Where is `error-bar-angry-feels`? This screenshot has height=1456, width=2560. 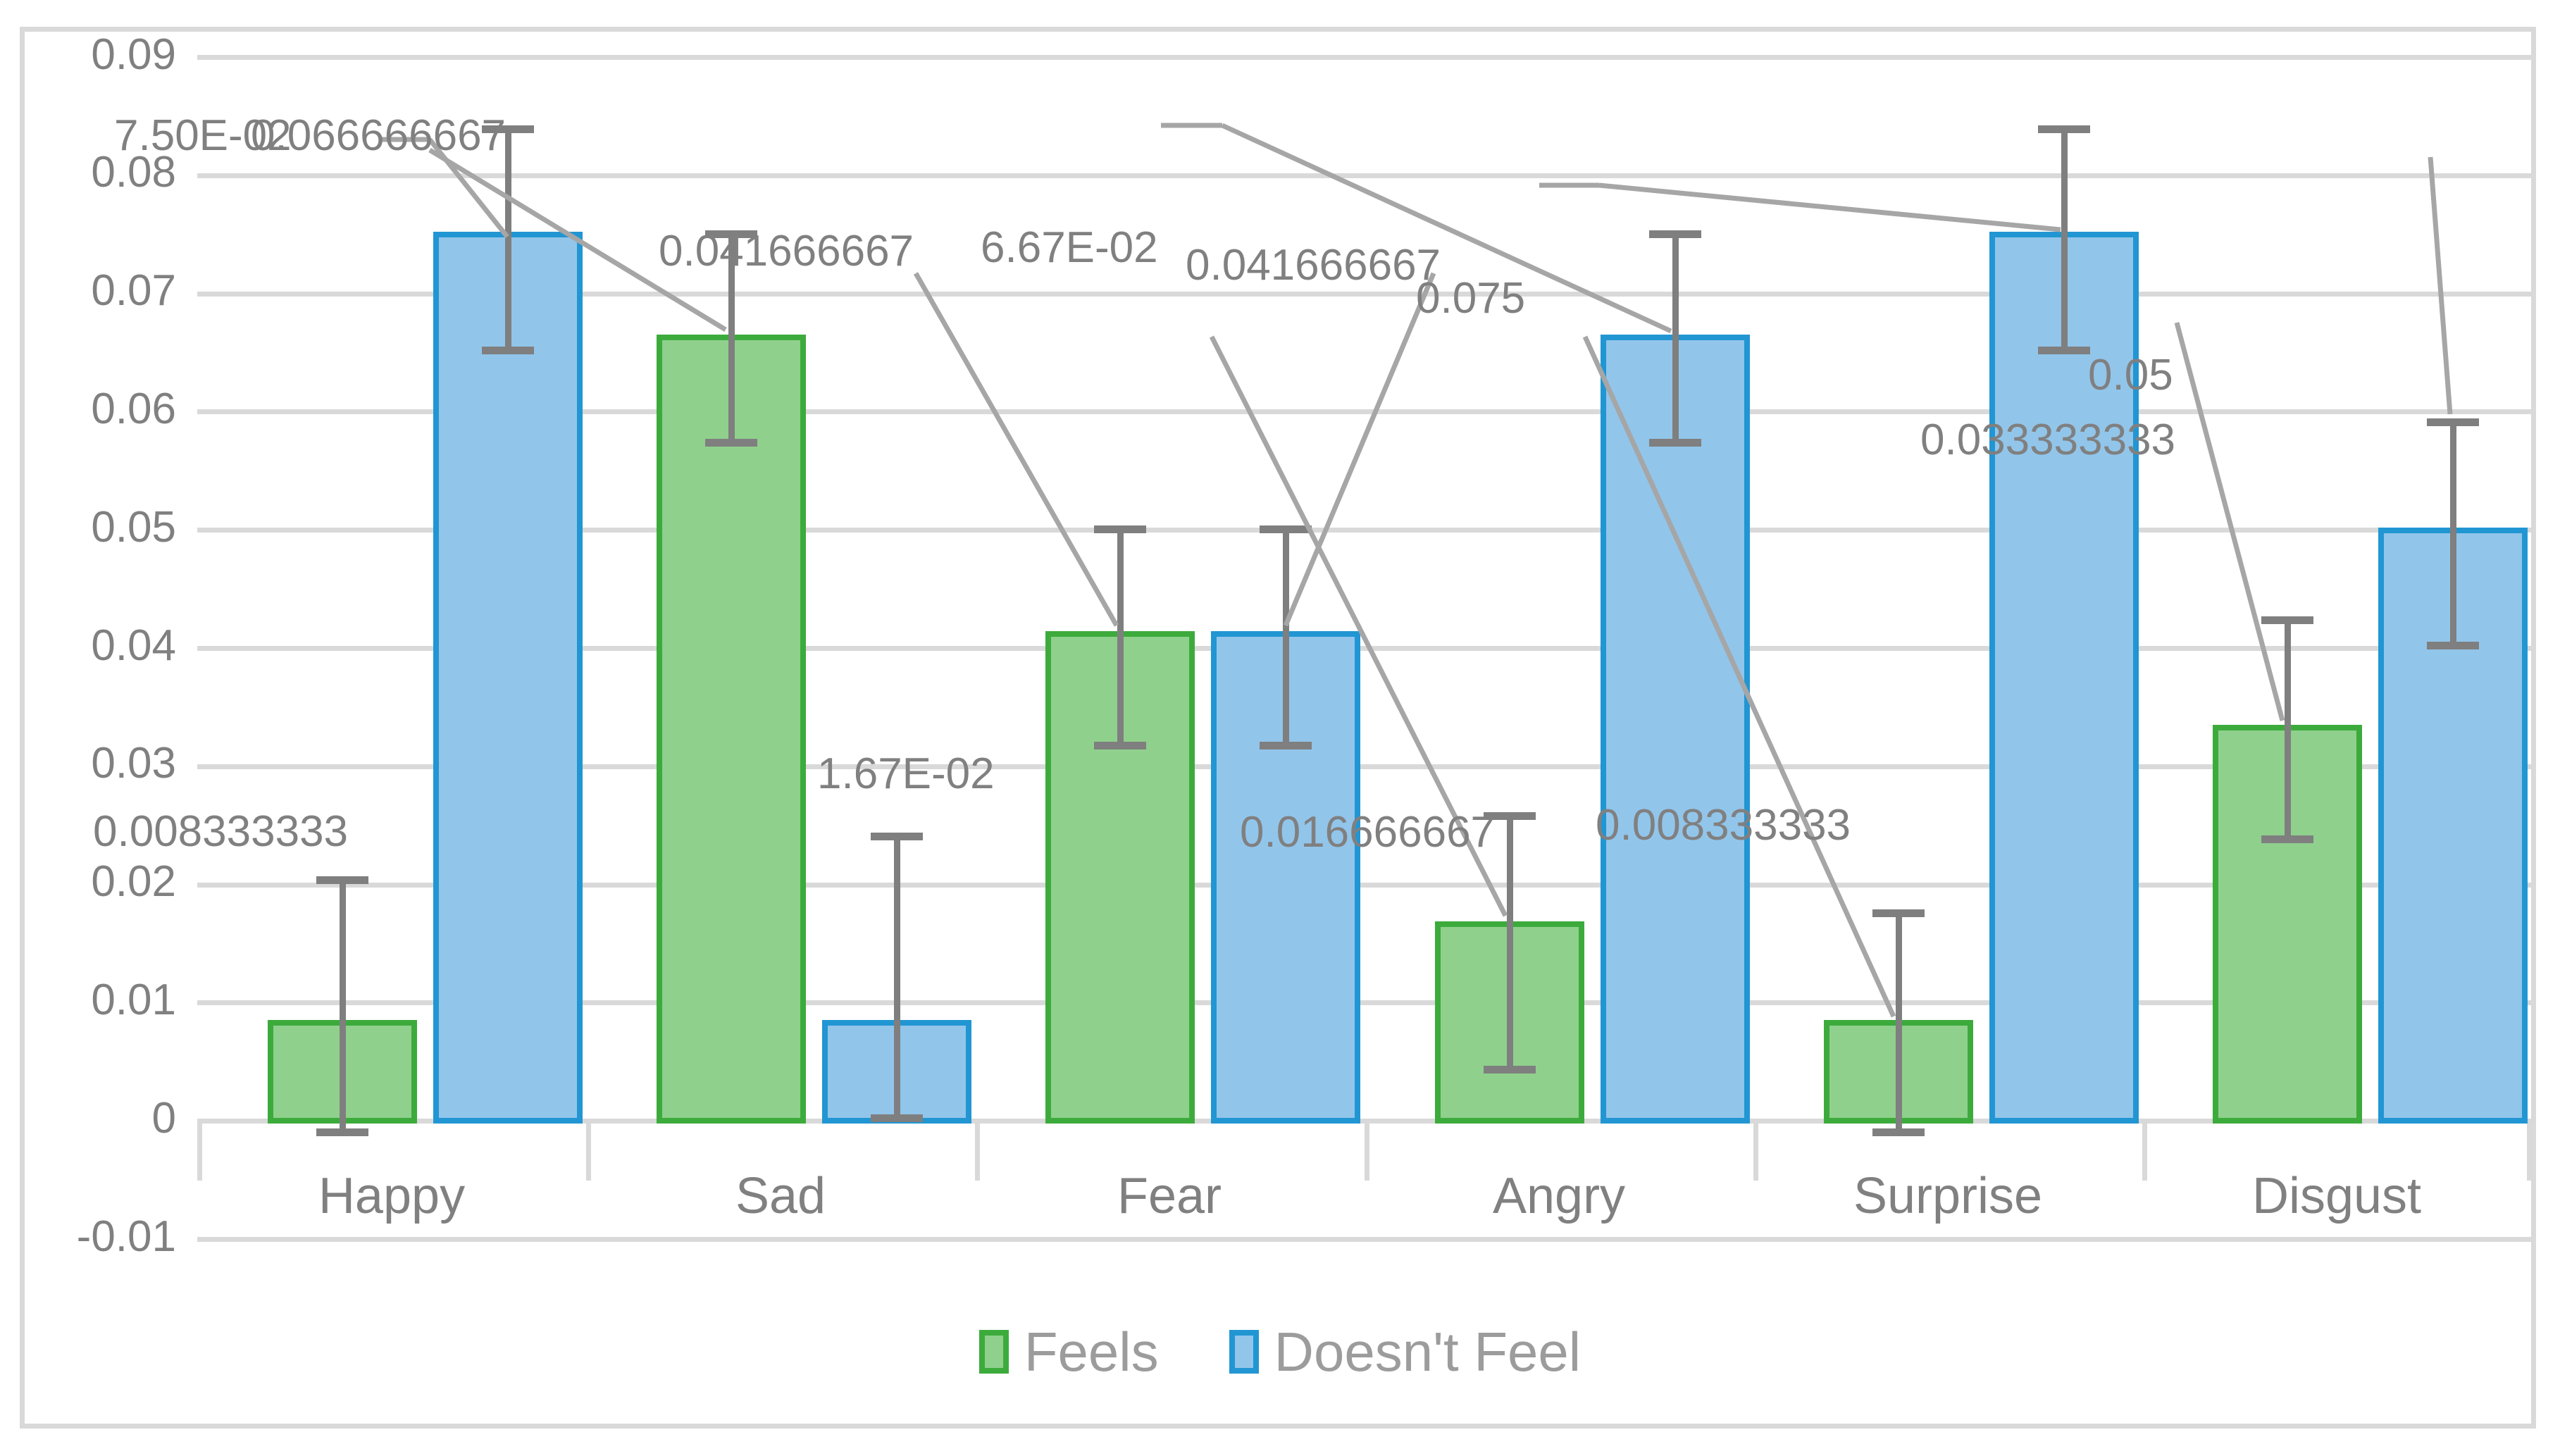 error-bar-angry-feels is located at coordinates (1510, 939).